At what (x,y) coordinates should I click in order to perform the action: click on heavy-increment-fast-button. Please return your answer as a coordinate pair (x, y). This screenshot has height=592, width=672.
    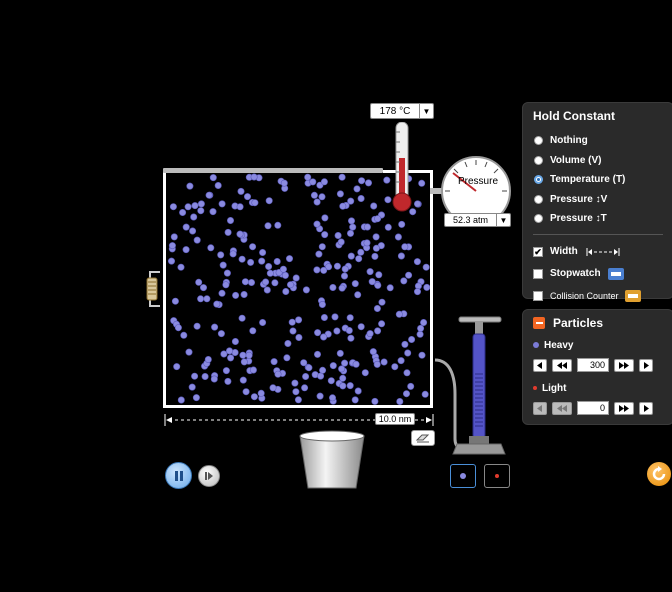
    Looking at the image, I should click on (624, 365).